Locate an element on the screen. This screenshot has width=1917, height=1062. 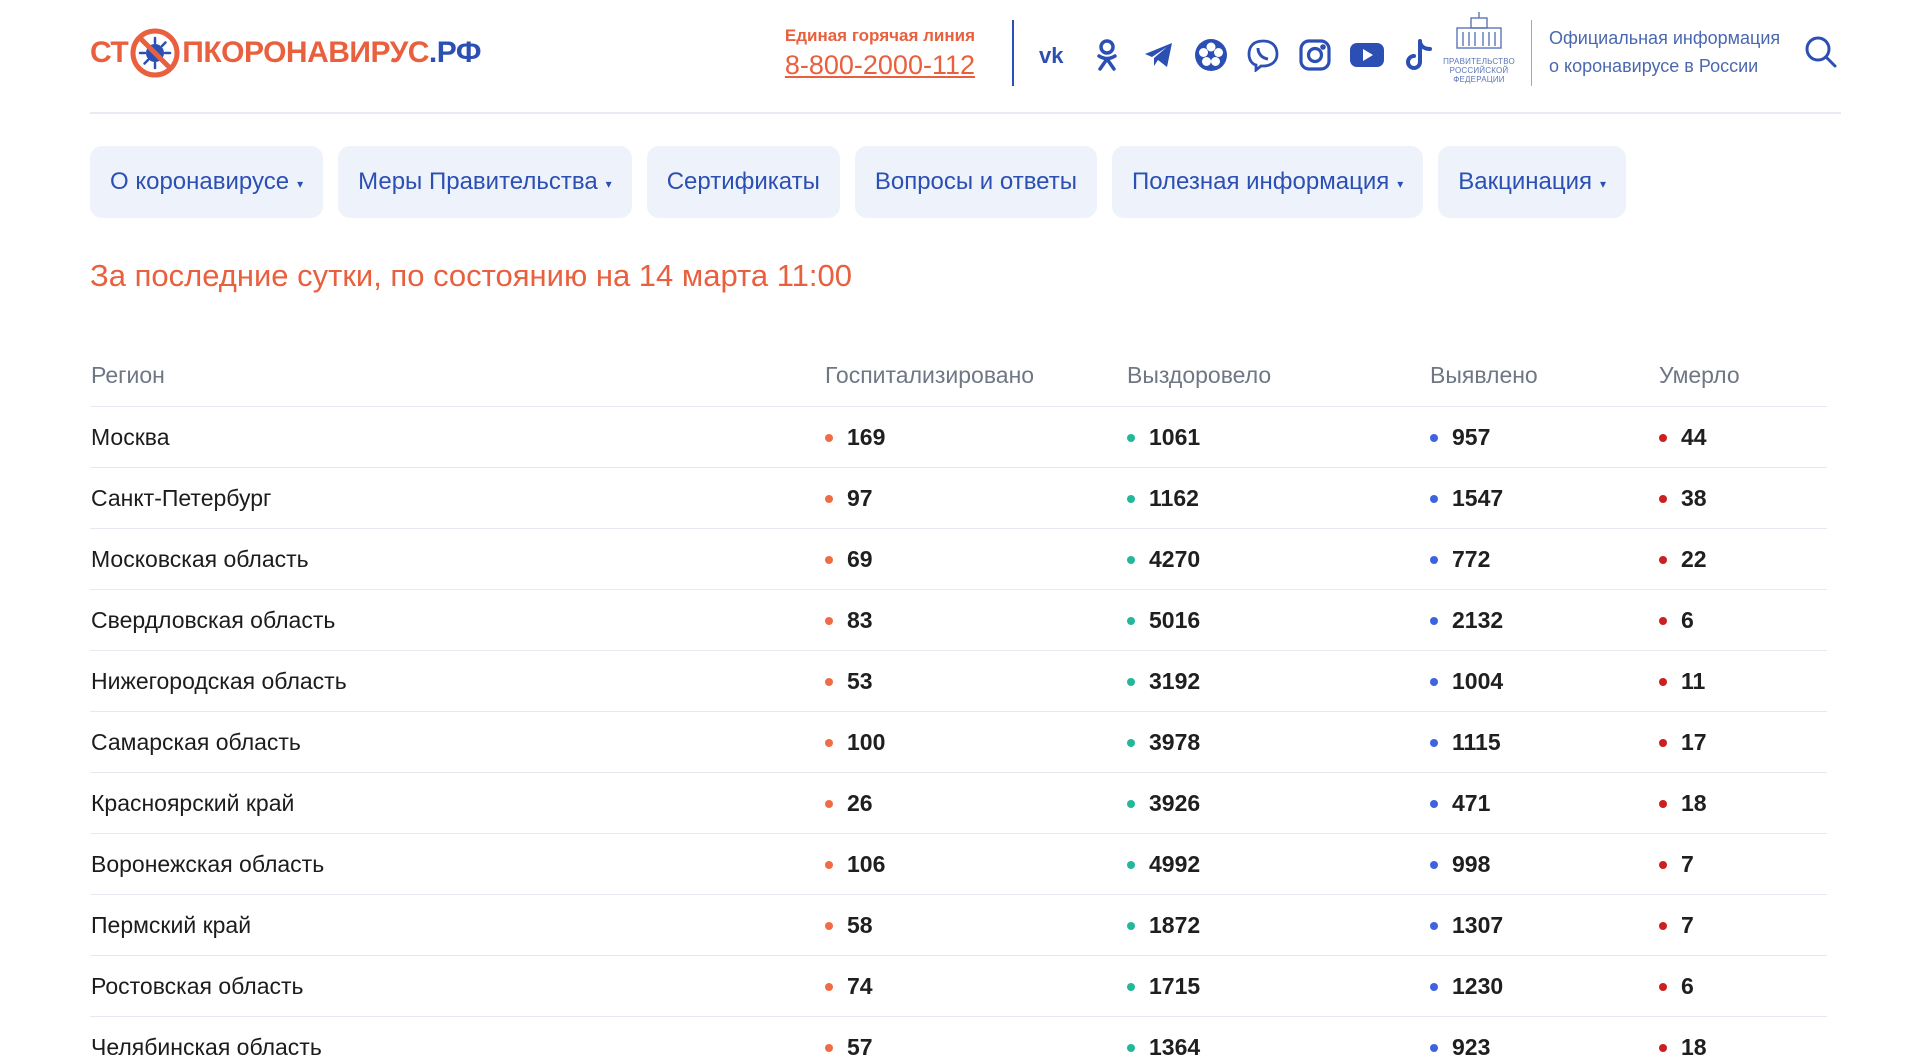
recovered-value: 1162 is located at coordinates (1174, 498).